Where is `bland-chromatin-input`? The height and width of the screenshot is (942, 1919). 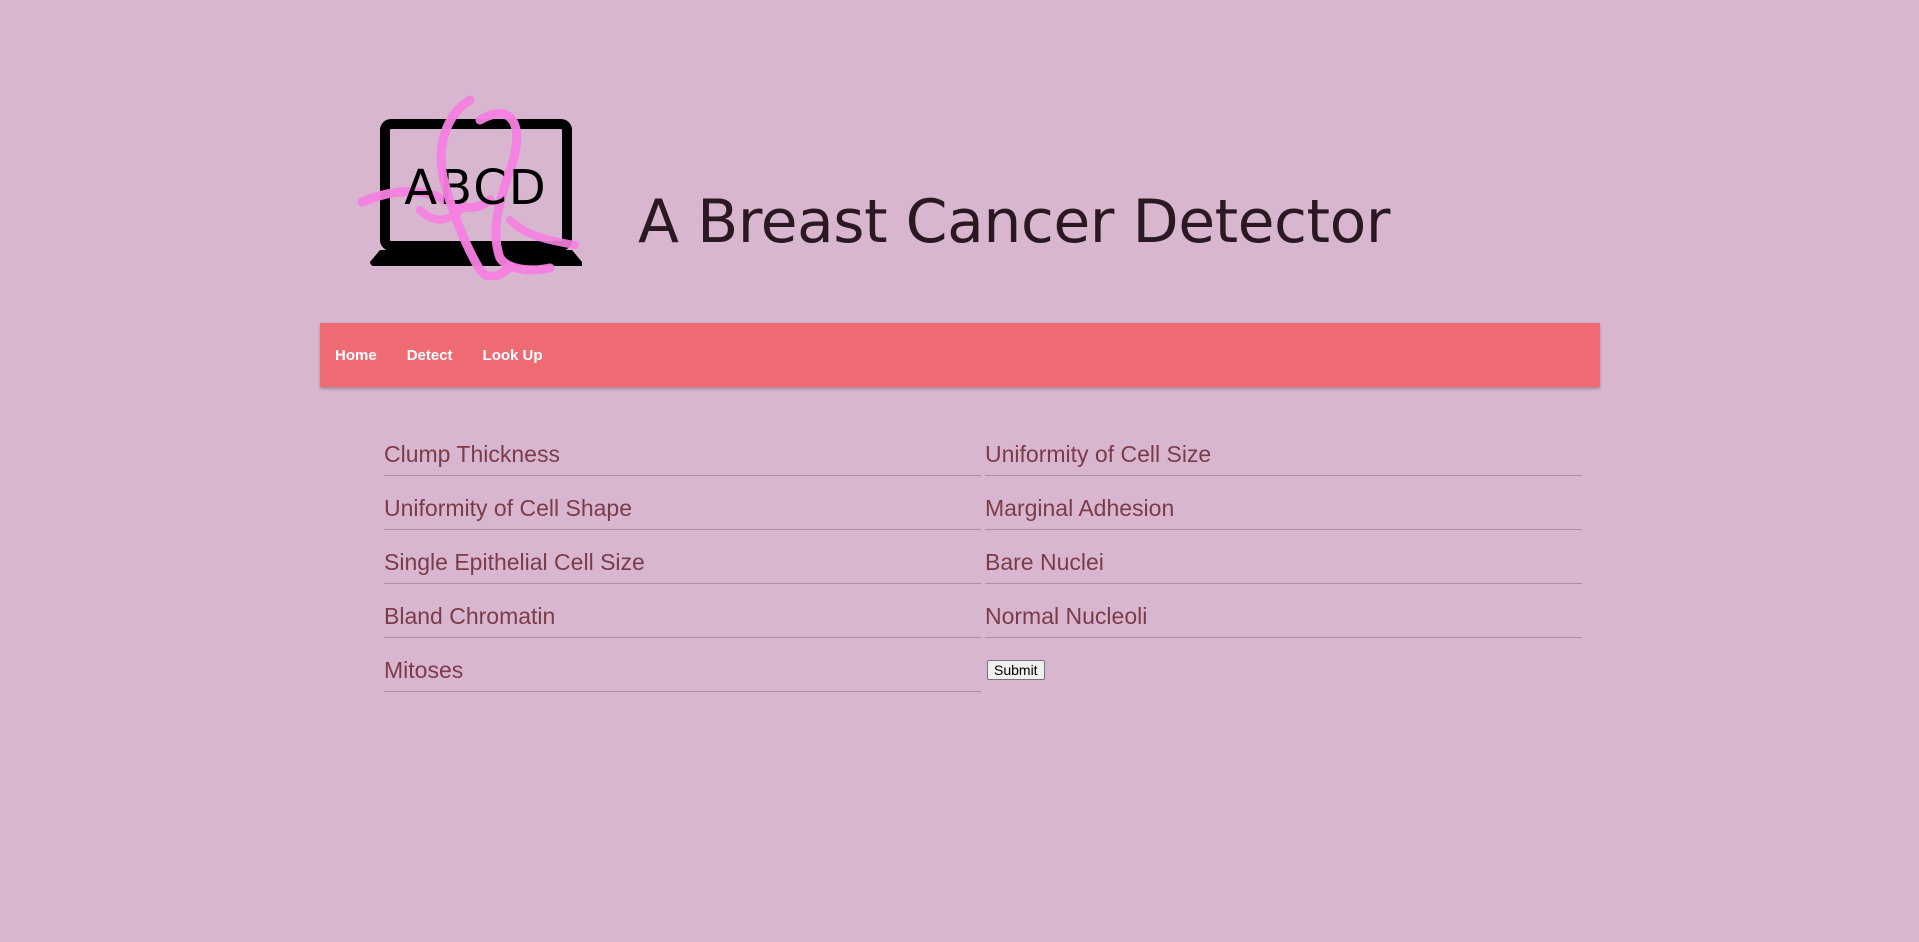 bland-chromatin-input is located at coordinates (682, 612).